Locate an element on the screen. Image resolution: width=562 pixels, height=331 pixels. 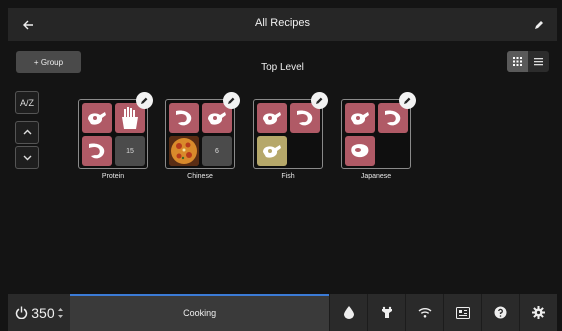
pizza-photo-tile is located at coordinates (184, 151).